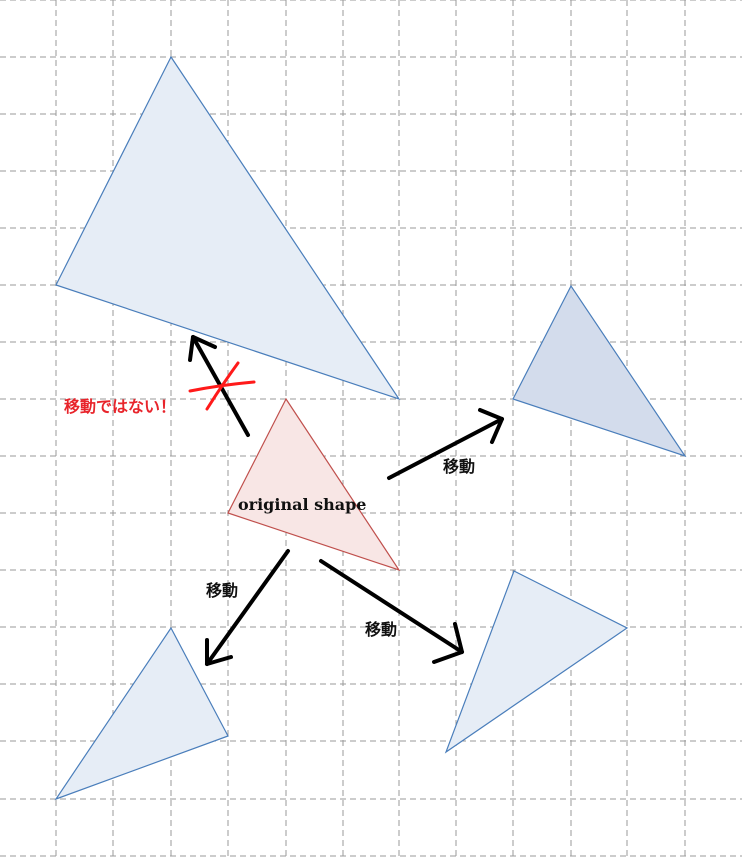  Describe the element at coordinates (536, 662) in the screenshot. I see `lower-right-triangle` at that location.